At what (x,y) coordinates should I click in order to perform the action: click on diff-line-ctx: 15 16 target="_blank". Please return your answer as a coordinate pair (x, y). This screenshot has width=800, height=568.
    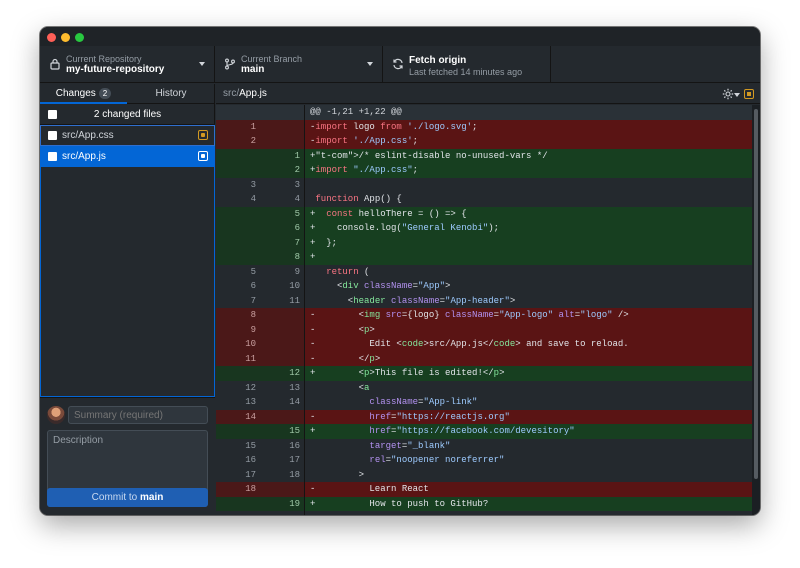
    Looking at the image, I should click on (484, 445).